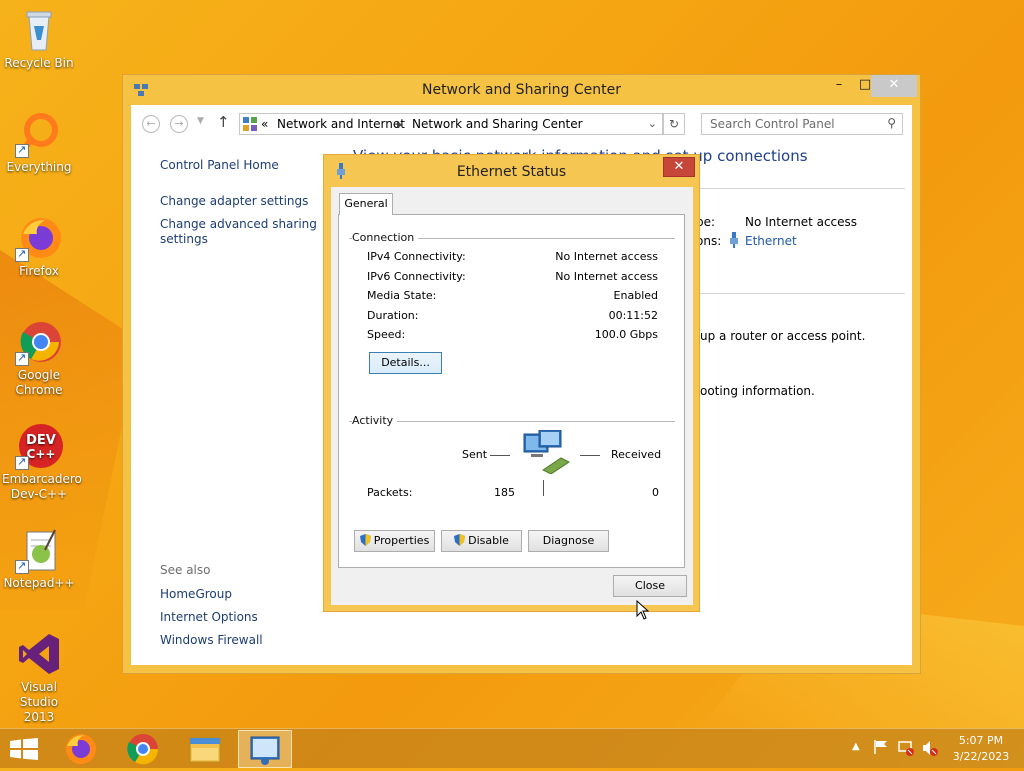 This screenshot has height=771, width=1024. Describe the element at coordinates (606, 256) in the screenshot. I see `ipv4-value: No Internet access` at that location.